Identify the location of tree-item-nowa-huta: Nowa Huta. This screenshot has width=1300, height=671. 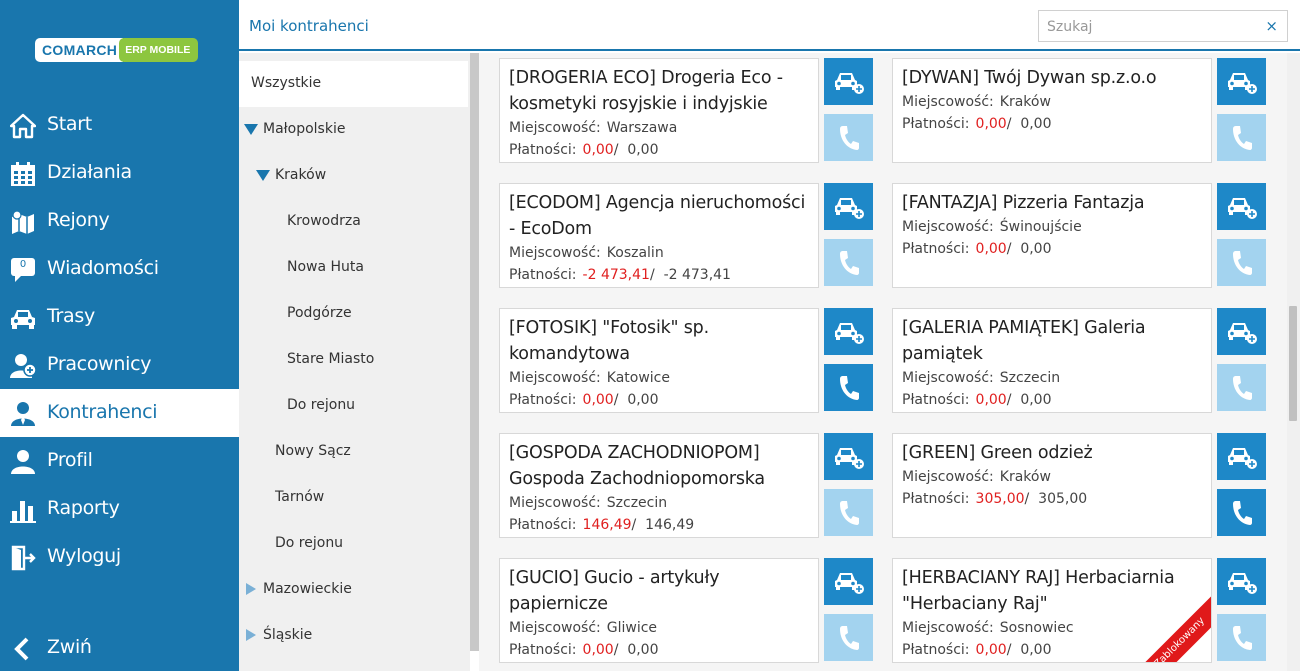
(353, 268).